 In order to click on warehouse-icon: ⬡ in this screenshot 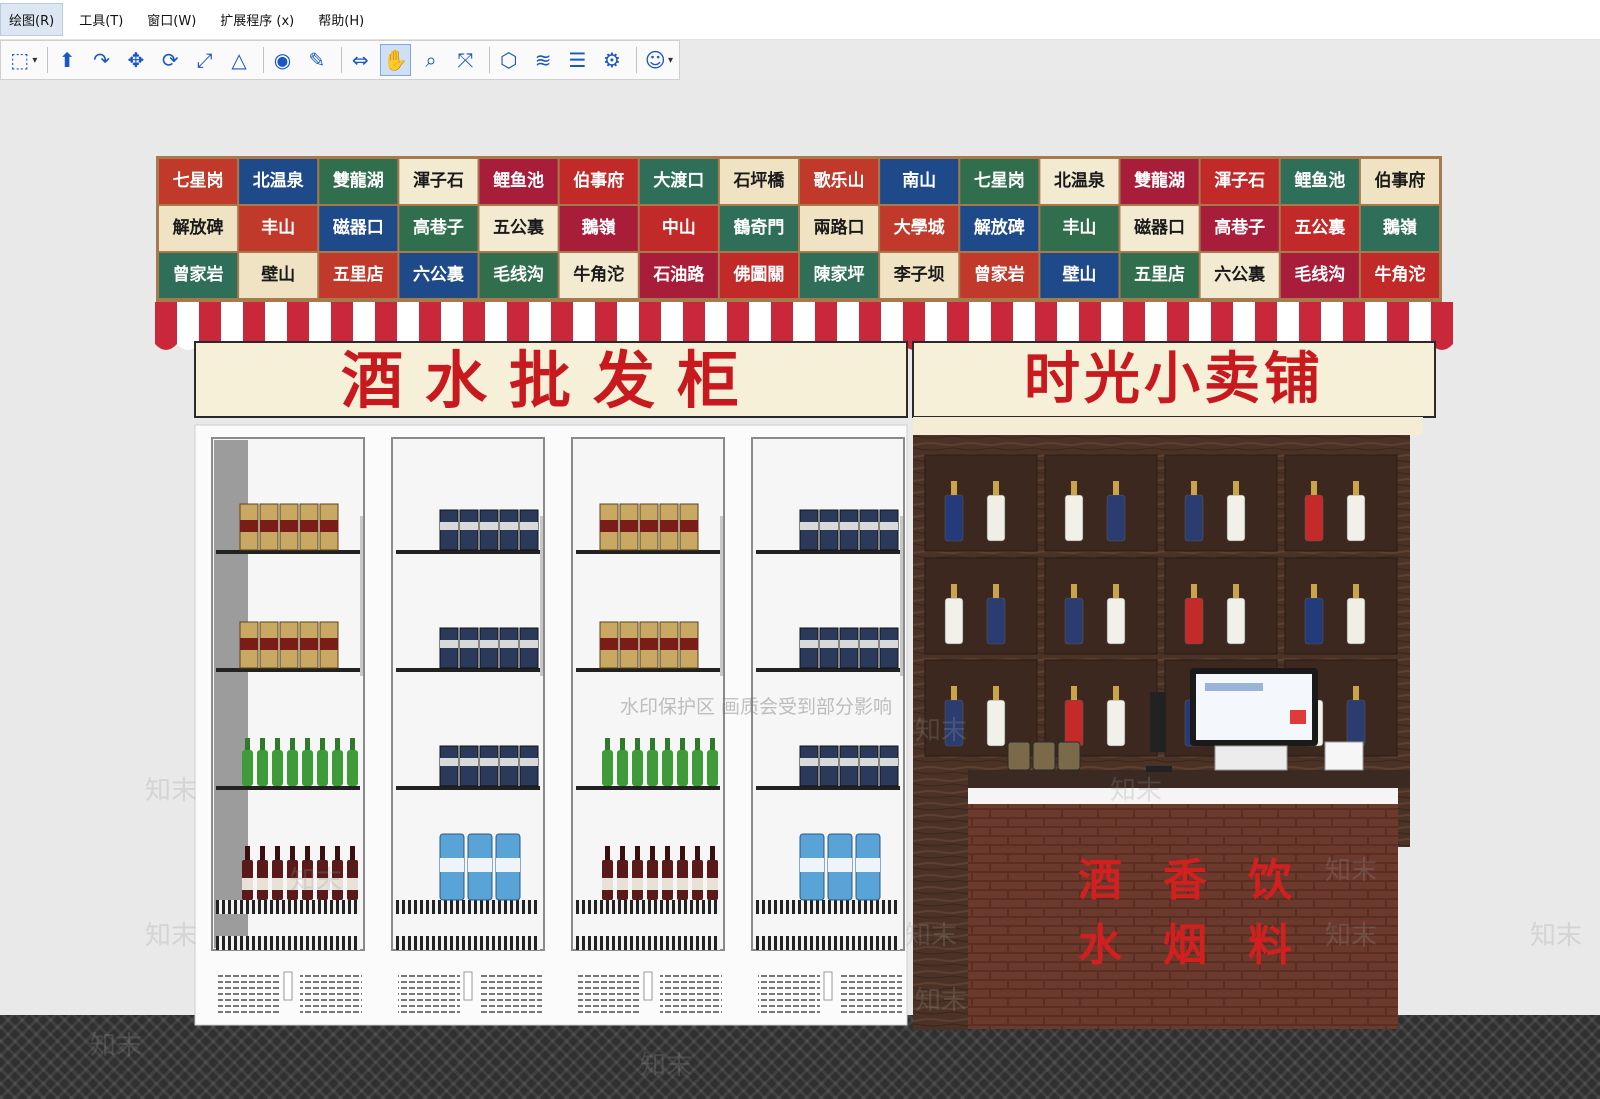, I will do `click(508, 60)`.